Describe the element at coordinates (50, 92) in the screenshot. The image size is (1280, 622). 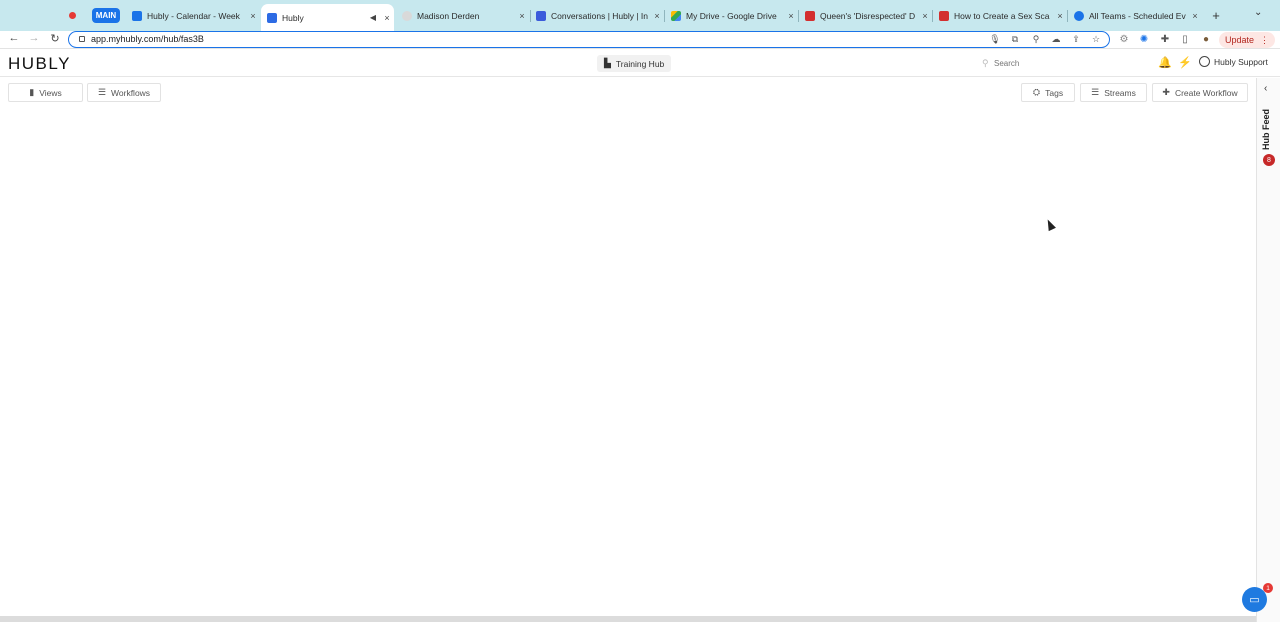
I see `views-label: Views` at that location.